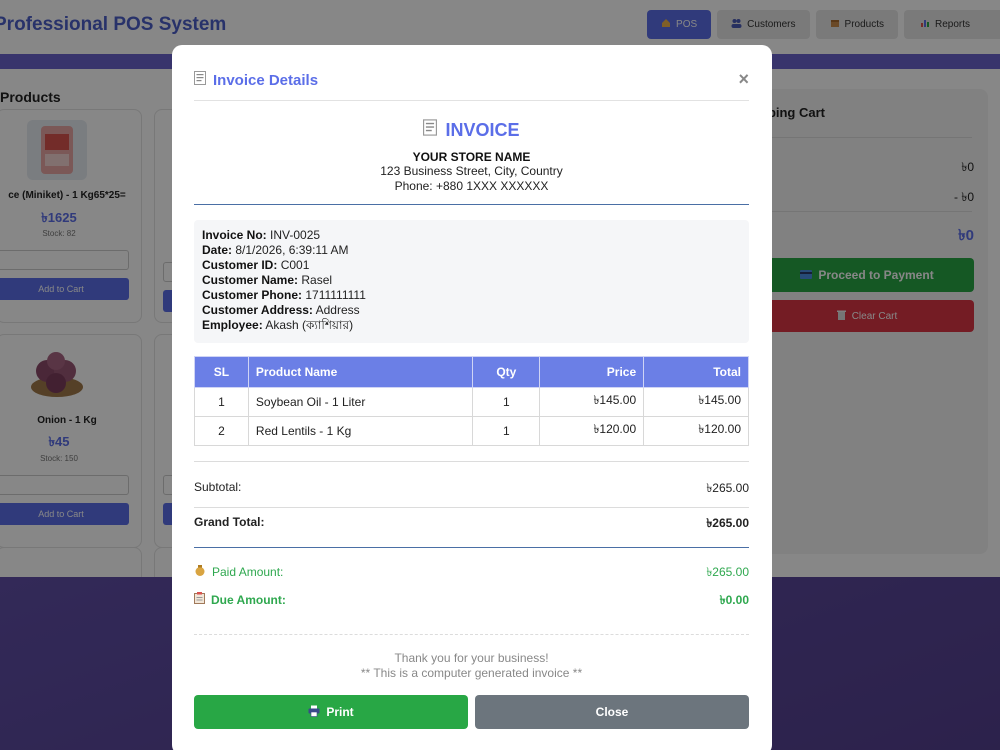 Image resolution: width=1000 pixels, height=750 pixels. Describe the element at coordinates (592, 431) in the screenshot. I see `cell-price: ৳120.00` at that location.